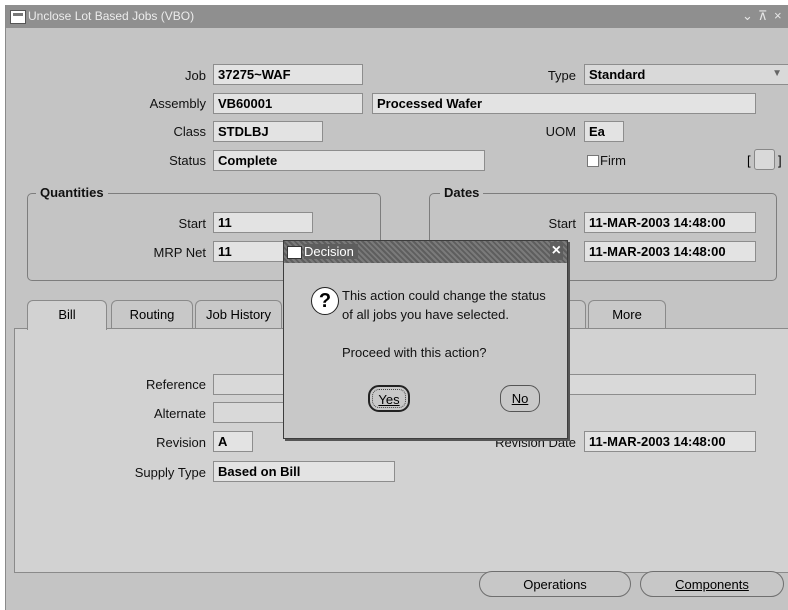  Describe the element at coordinates (670, 251) in the screenshot. I see `date-completion-field: 11-MAR-2003 14:48:00` at that location.